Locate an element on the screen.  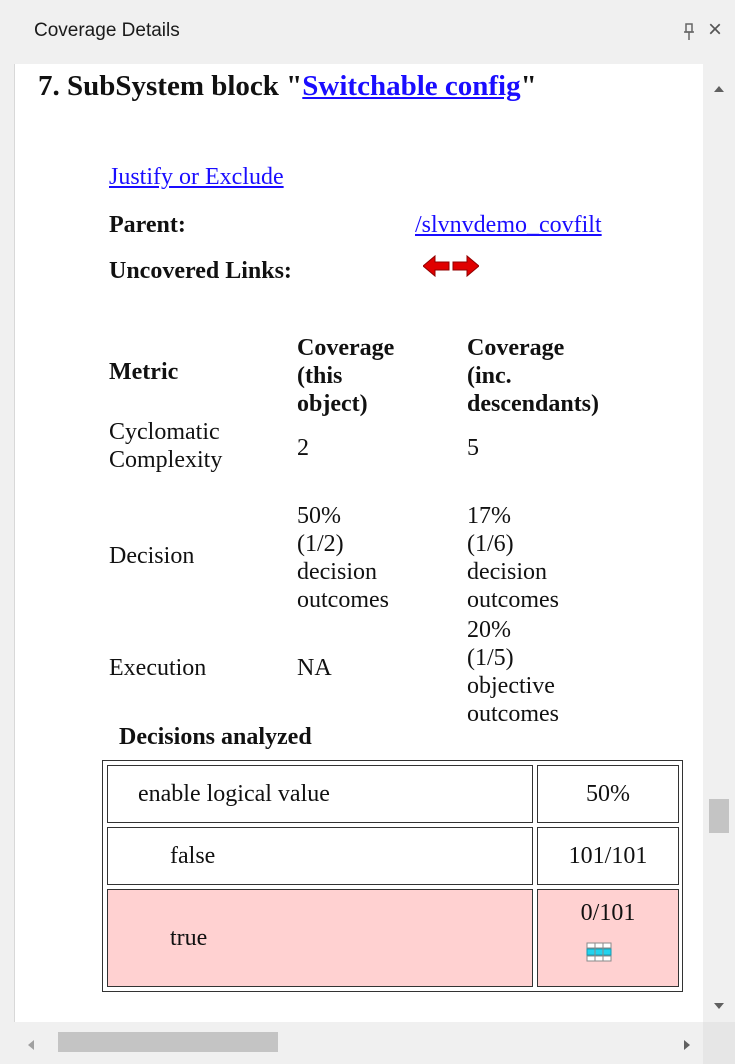
outcome-label-cell: false is located at coordinates (320, 856).